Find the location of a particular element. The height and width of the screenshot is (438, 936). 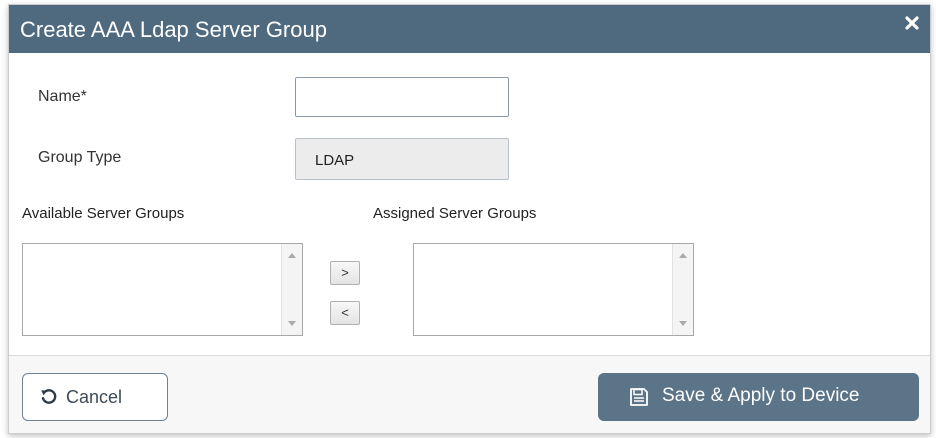

available-server-groups-label: Available Server Groups is located at coordinates (103, 213).